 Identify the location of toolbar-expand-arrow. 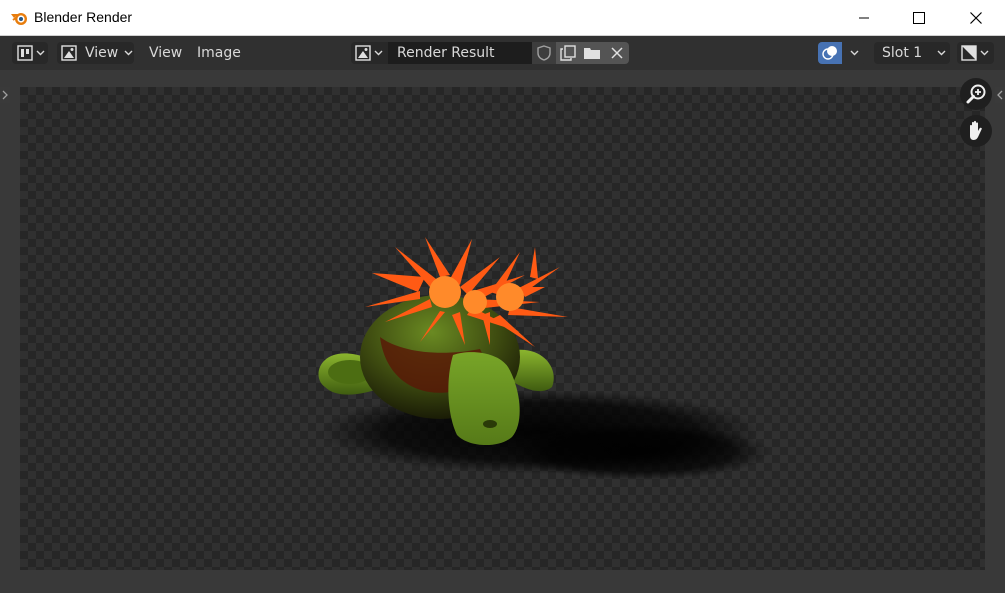
(5, 95).